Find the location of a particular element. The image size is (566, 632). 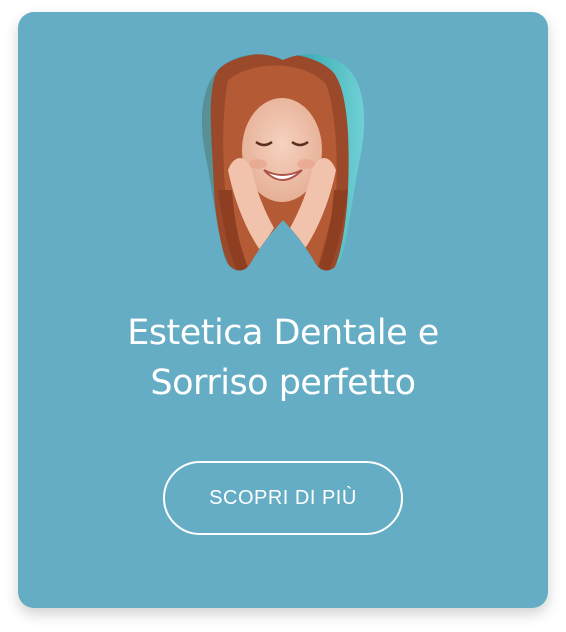

discover-more-button-label: SCOPRI DI PIÙ is located at coordinates (283, 497).